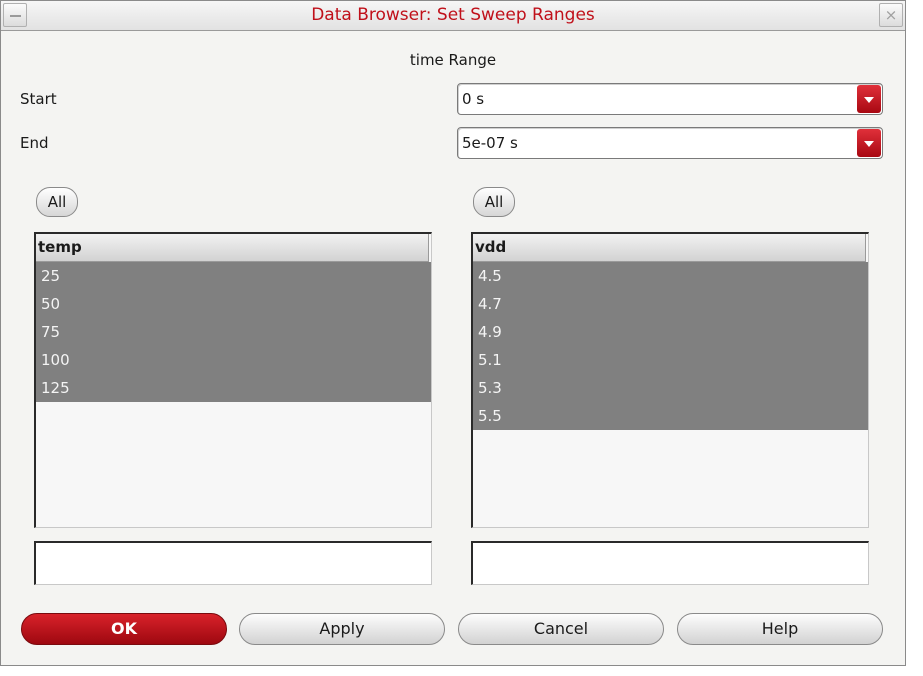 The image size is (923, 676). Describe the element at coordinates (670, 416) in the screenshot. I see `list-item: 5.5` at that location.